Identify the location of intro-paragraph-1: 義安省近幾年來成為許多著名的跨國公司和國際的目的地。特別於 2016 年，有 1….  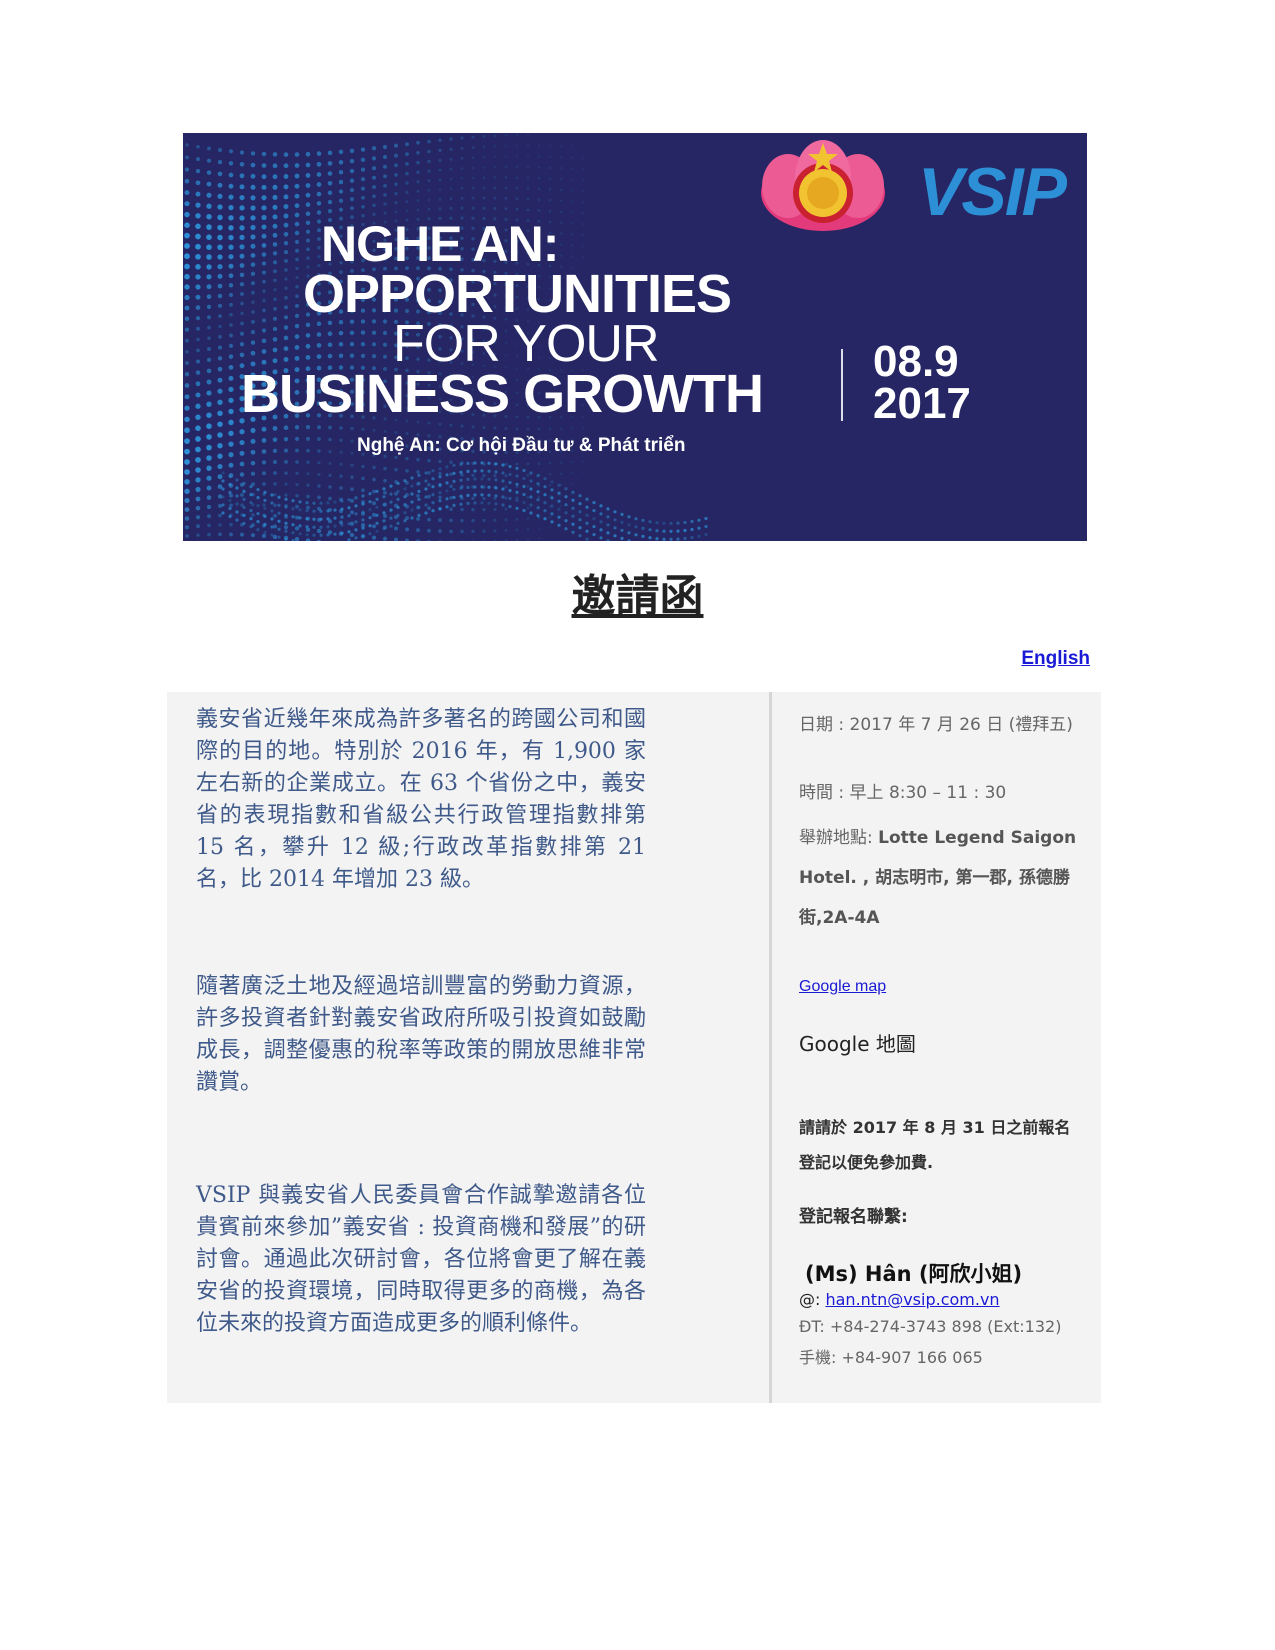
(421, 799).